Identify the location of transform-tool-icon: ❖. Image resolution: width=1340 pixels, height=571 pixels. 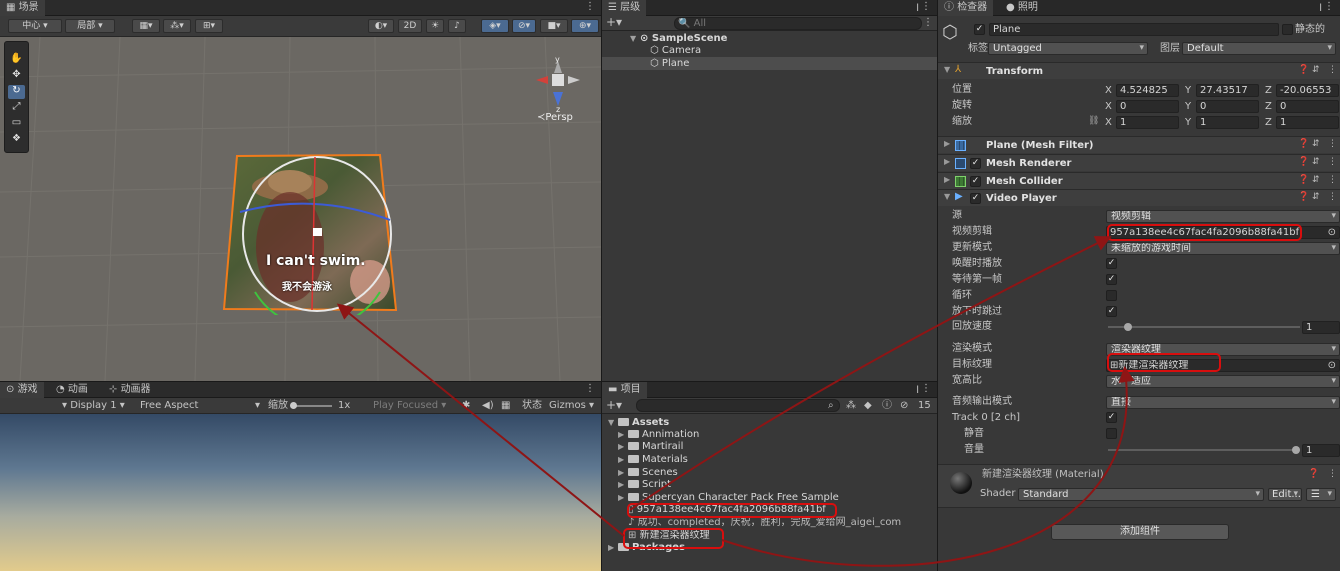
(16, 140).